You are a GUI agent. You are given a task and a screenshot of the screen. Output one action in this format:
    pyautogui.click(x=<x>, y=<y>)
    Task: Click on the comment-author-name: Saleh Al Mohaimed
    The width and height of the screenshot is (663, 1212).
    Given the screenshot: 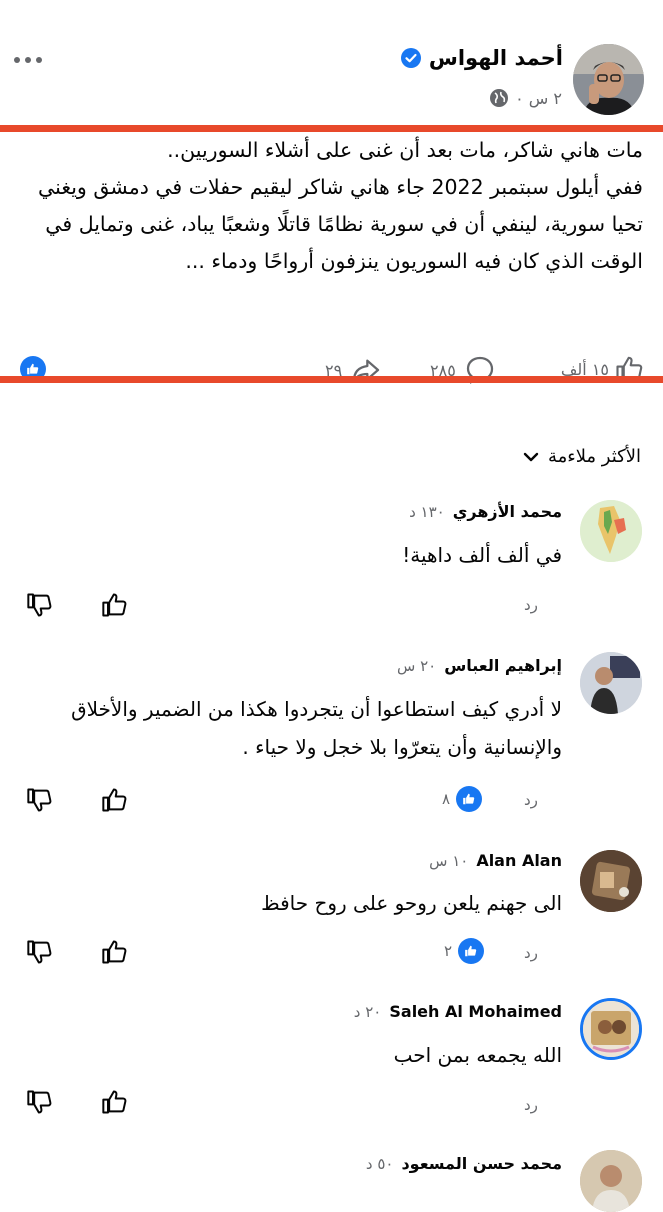 What is the action you would take?
    pyautogui.click(x=475, y=1011)
    